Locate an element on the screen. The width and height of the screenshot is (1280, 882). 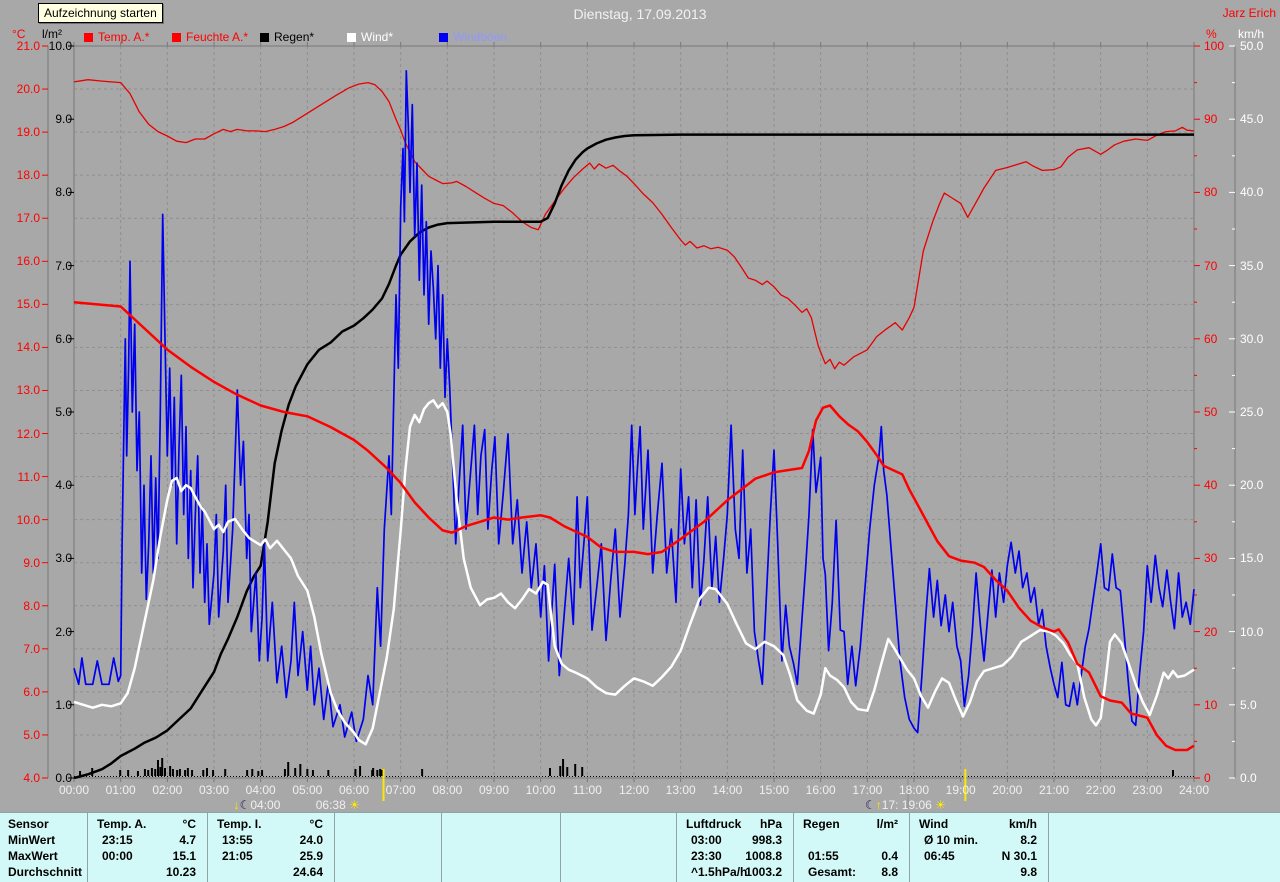
x-axis-label: 07:00 is located at coordinates (400, 790).